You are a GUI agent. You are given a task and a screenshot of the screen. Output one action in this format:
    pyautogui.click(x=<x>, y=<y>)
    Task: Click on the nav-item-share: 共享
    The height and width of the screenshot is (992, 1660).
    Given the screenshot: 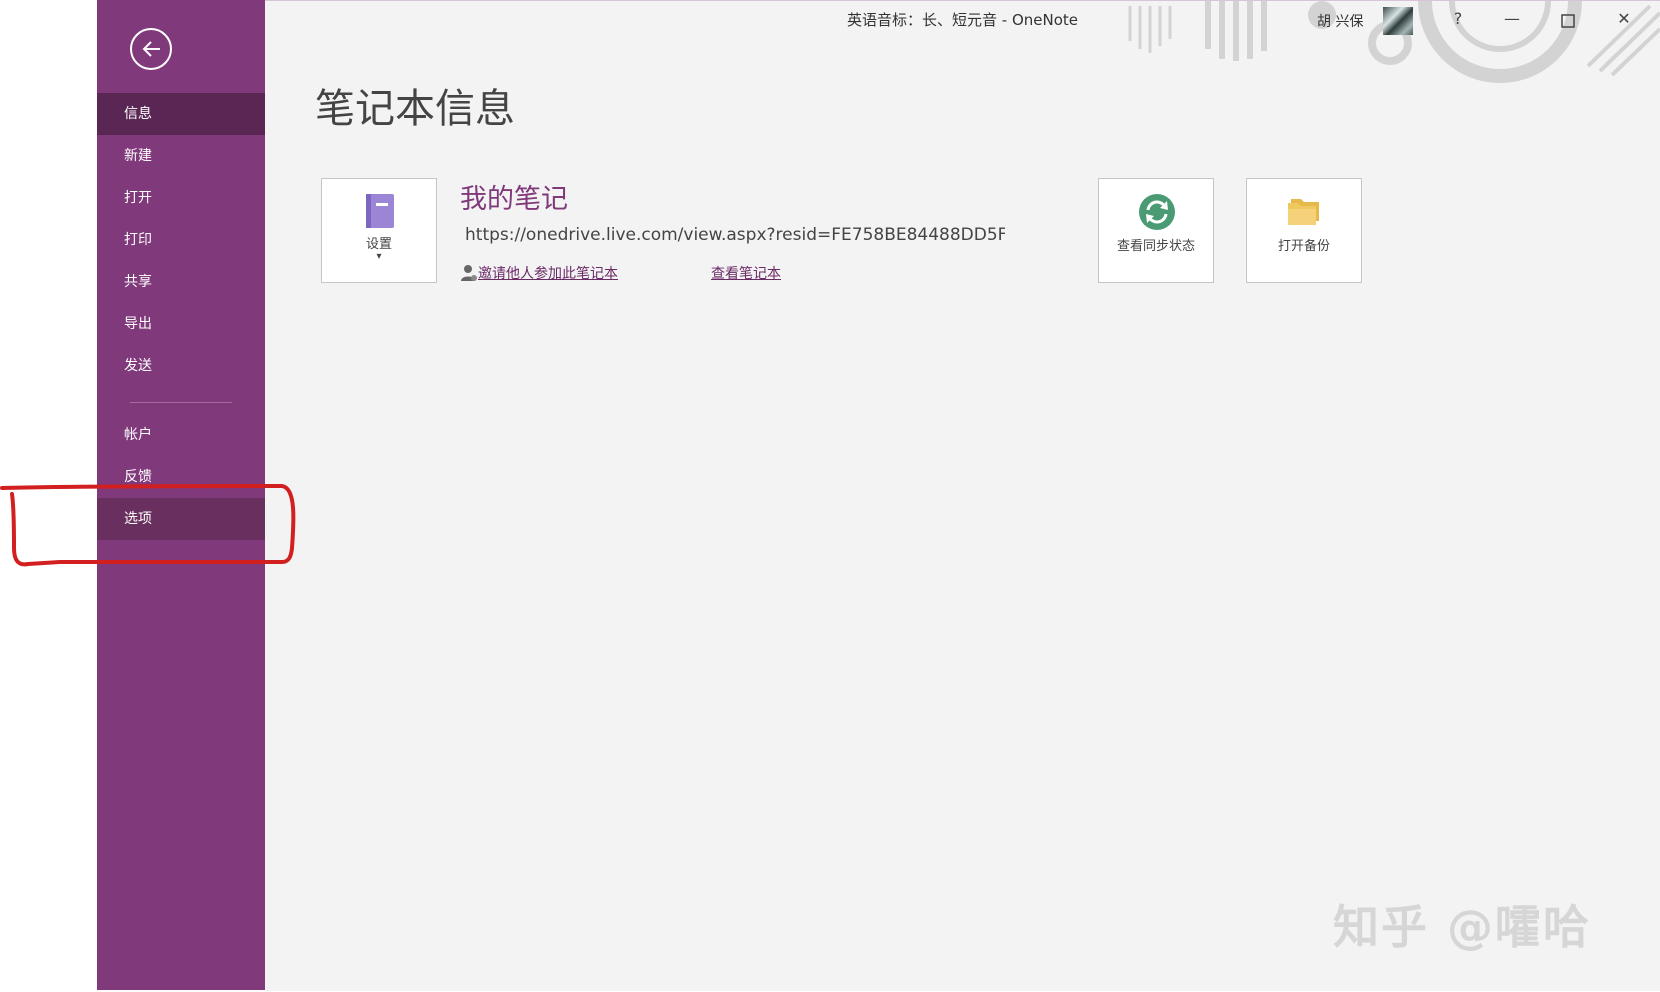 What is the action you would take?
    pyautogui.click(x=181, y=282)
    